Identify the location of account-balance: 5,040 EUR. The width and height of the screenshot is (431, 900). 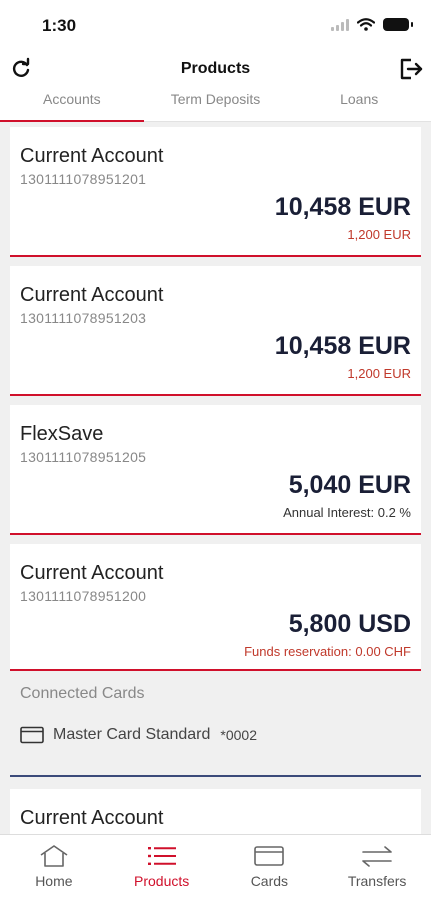
(349, 485).